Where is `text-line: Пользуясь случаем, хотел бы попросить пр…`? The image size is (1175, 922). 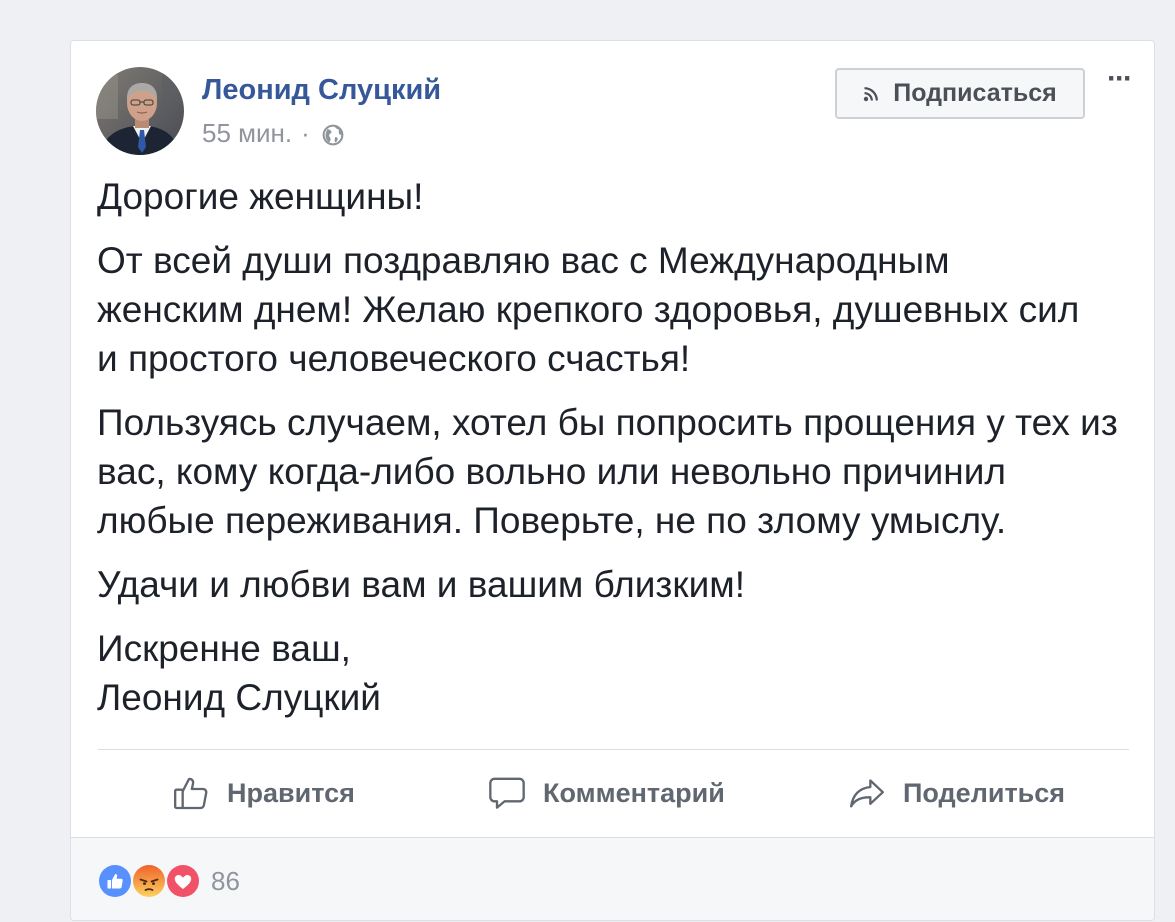
text-line: Пользуясь случаем, хотел бы попросить пр… is located at coordinates (607, 422).